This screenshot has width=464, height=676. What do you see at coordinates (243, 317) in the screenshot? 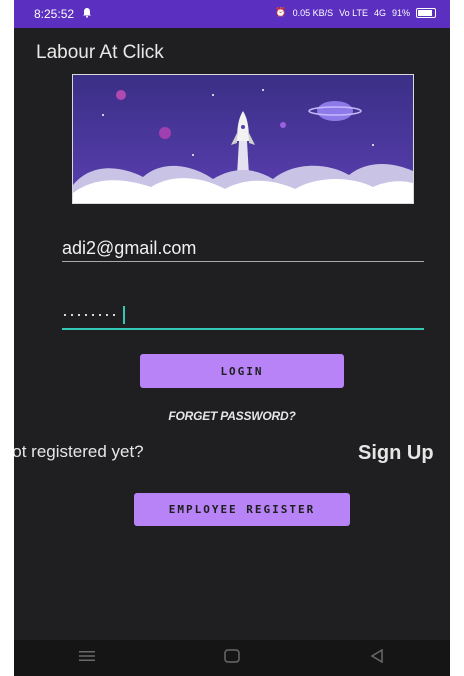
I see `password-field: ········` at bounding box center [243, 317].